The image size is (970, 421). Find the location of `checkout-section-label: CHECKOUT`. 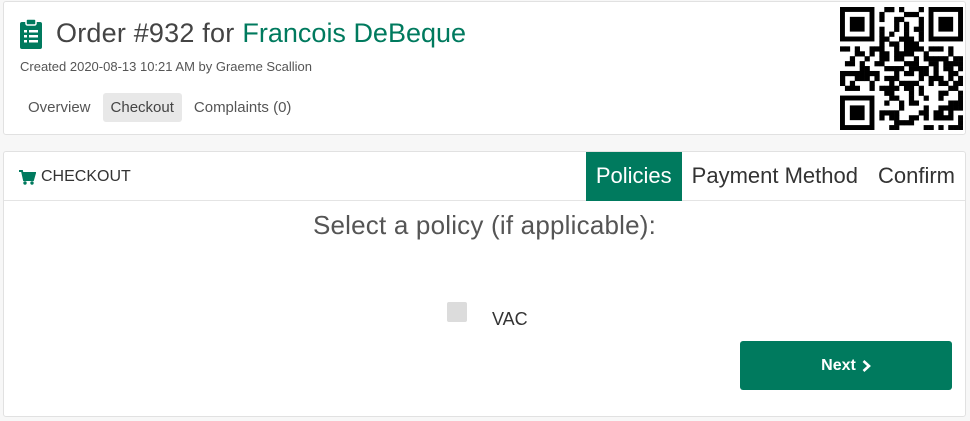

checkout-section-label: CHECKOUT is located at coordinates (75, 177).